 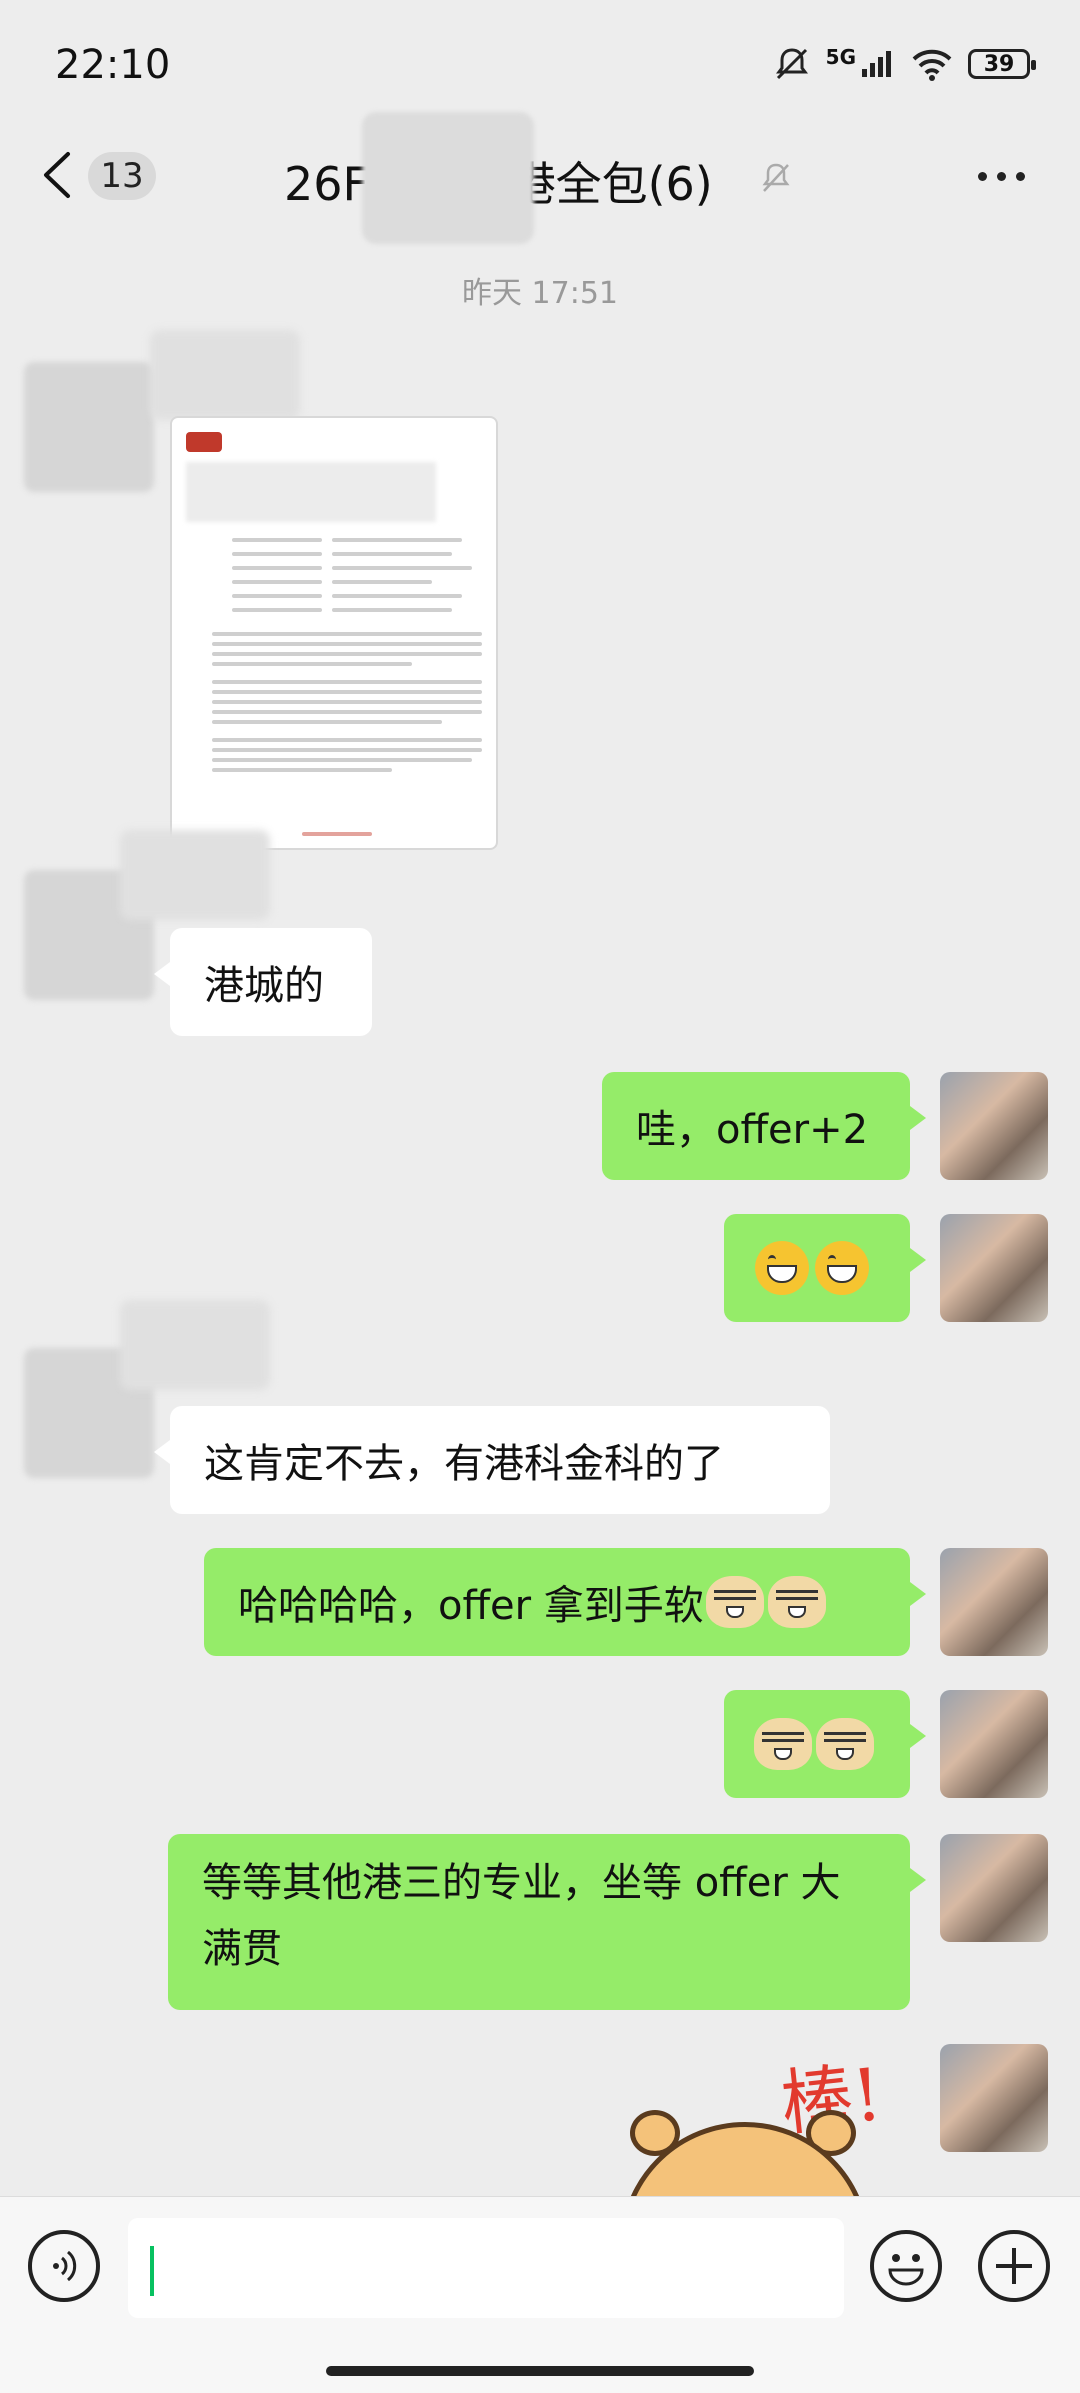 I want to click on battery-icon: 39, so click(x=1002, y=64).